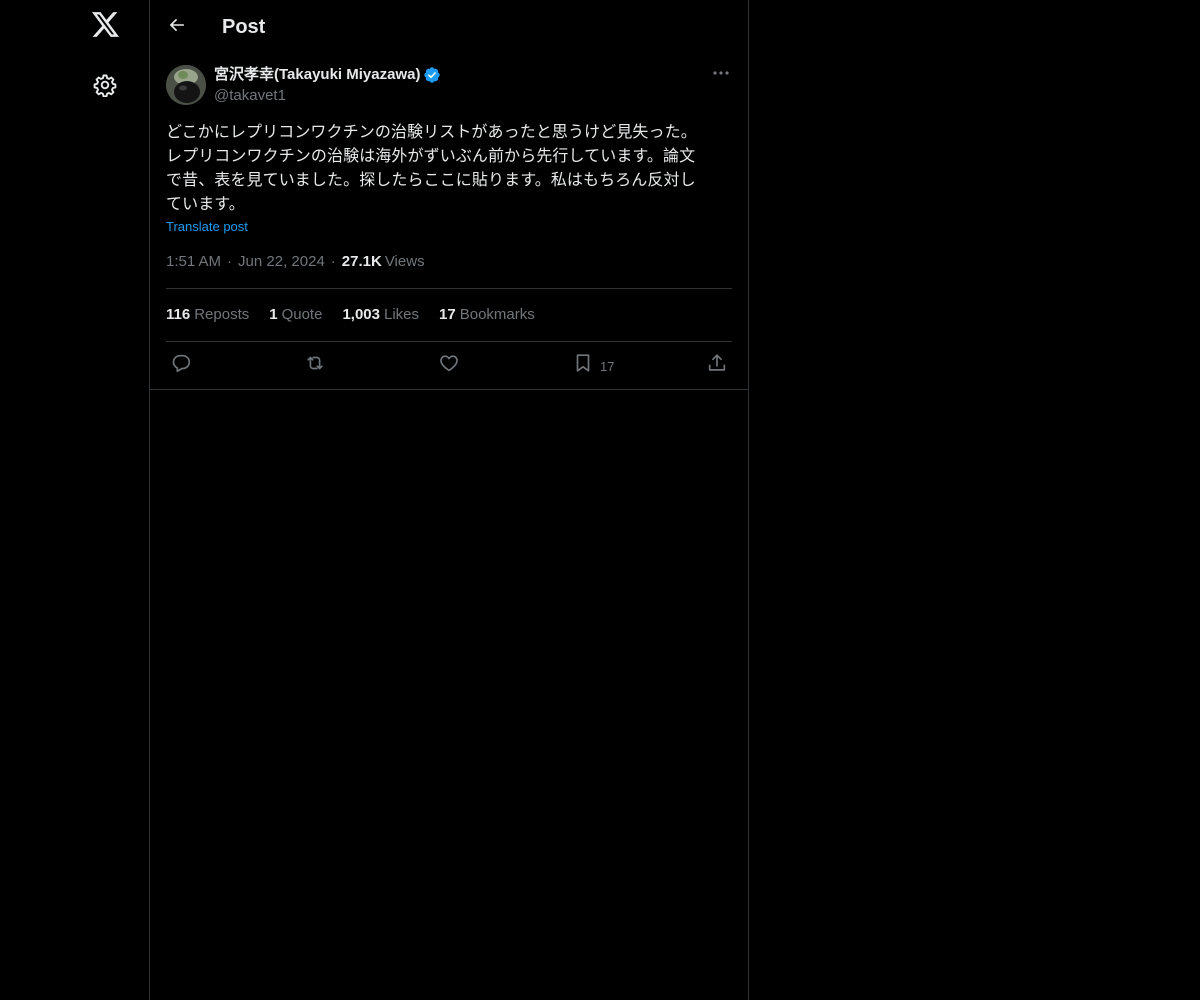 The width and height of the screenshot is (1200, 1000). What do you see at coordinates (317, 75) in the screenshot?
I see `author-name: 宮沢孝幸(Takayuki Miyazawa)` at bounding box center [317, 75].